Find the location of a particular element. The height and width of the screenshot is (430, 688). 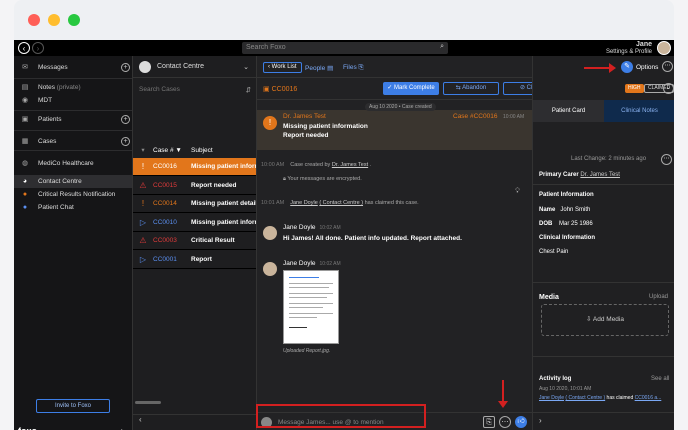

case-list-title: Contact Centre is located at coordinates (181, 66).